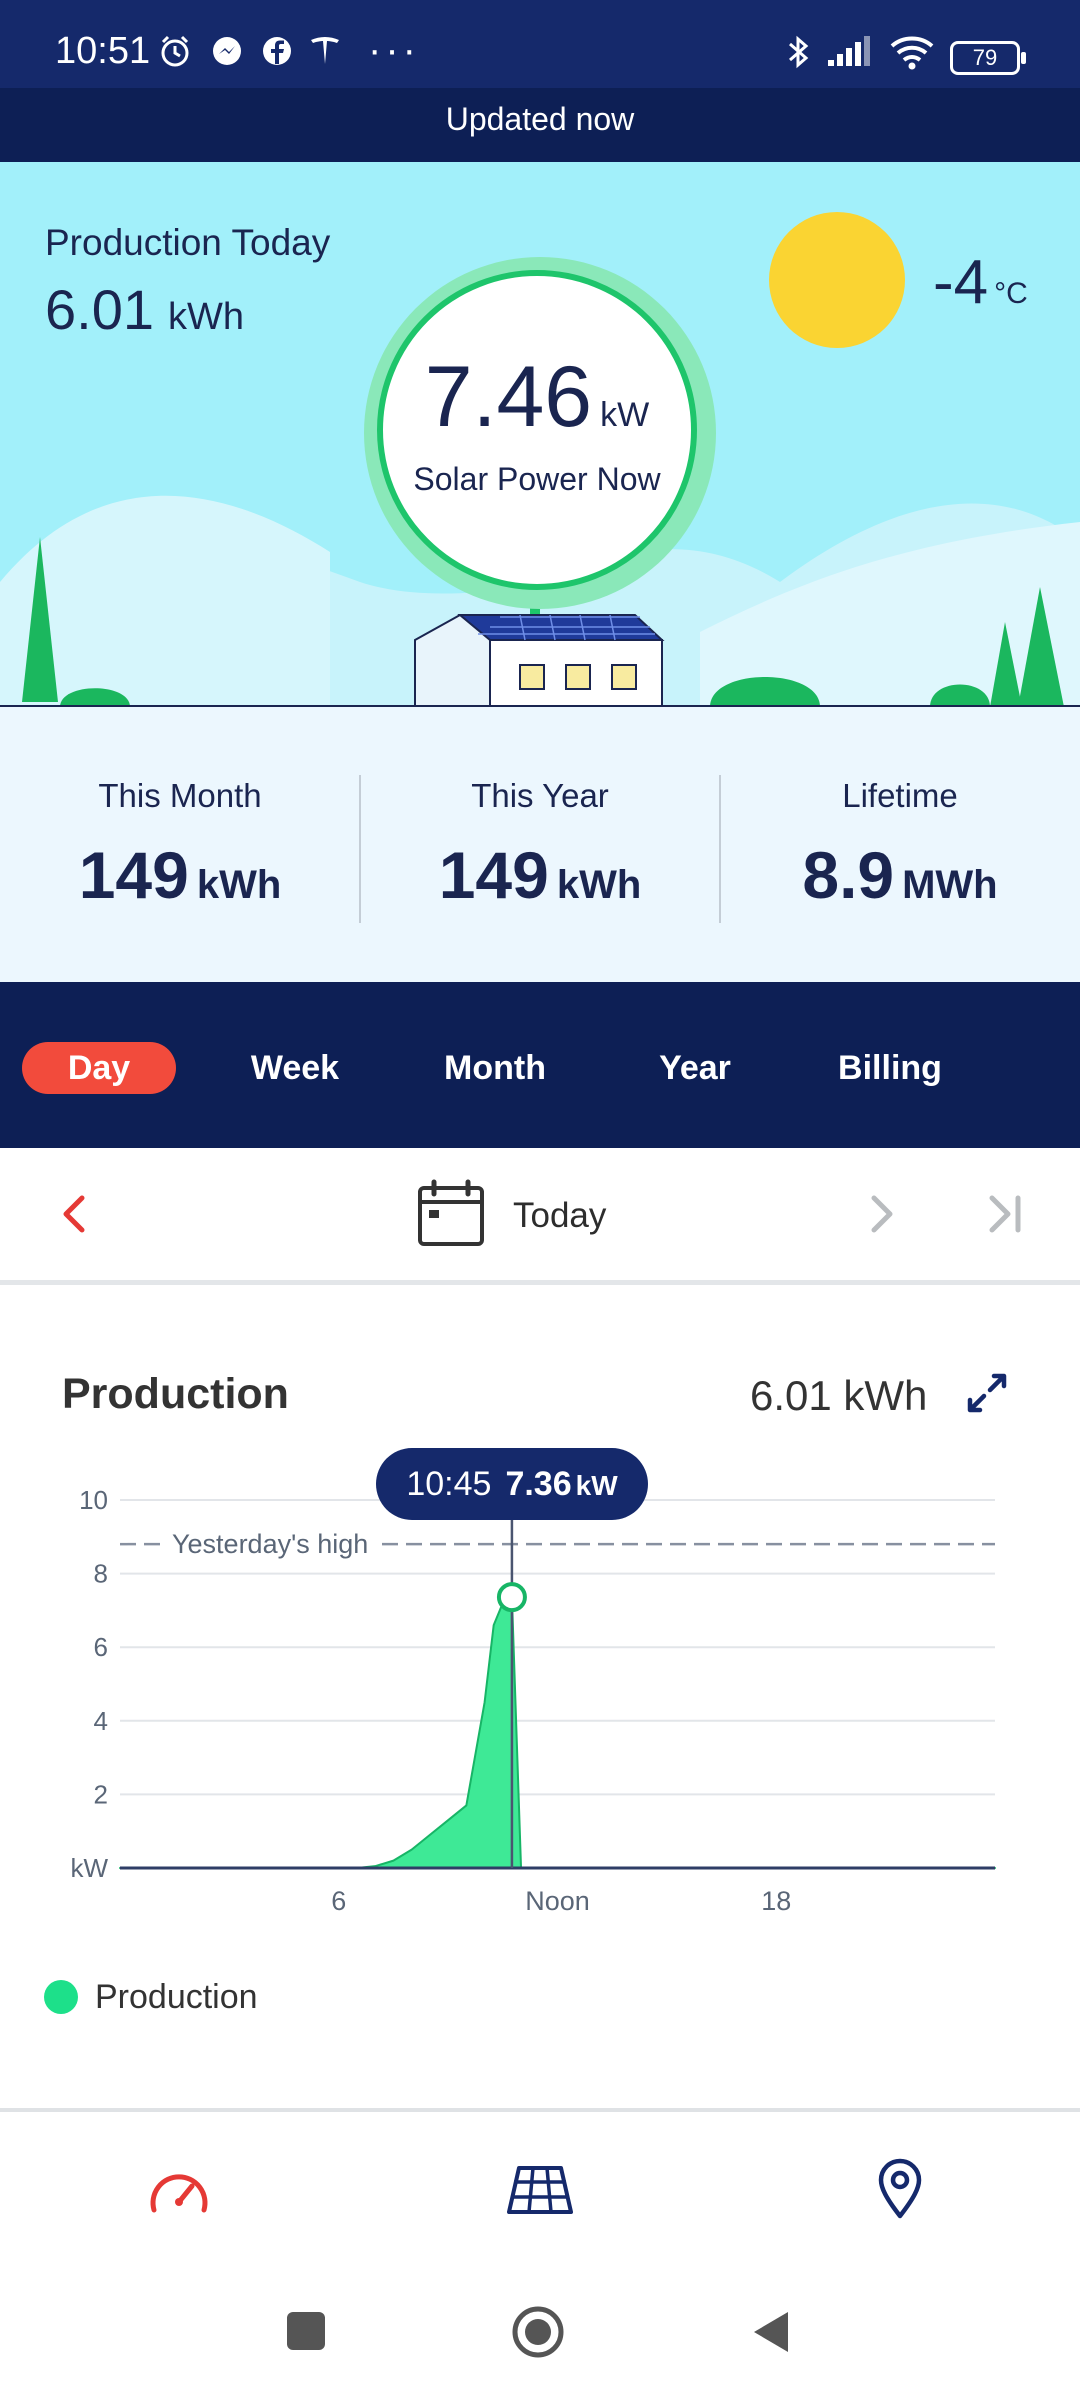  What do you see at coordinates (557, 1732) in the screenshot?
I see `series-area` at bounding box center [557, 1732].